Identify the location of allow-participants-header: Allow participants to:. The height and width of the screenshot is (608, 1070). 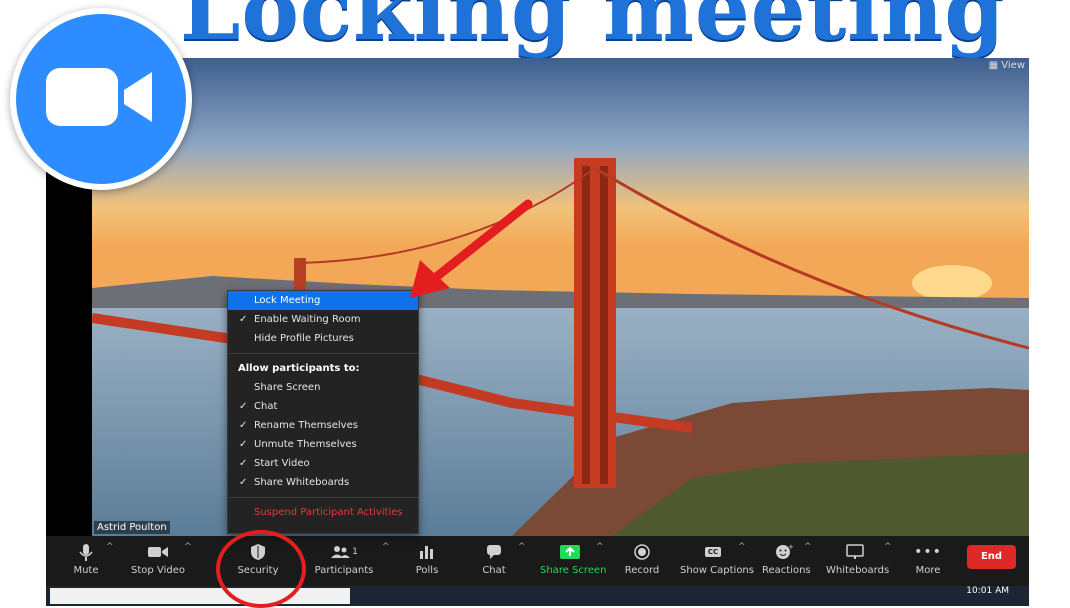
(299, 368).